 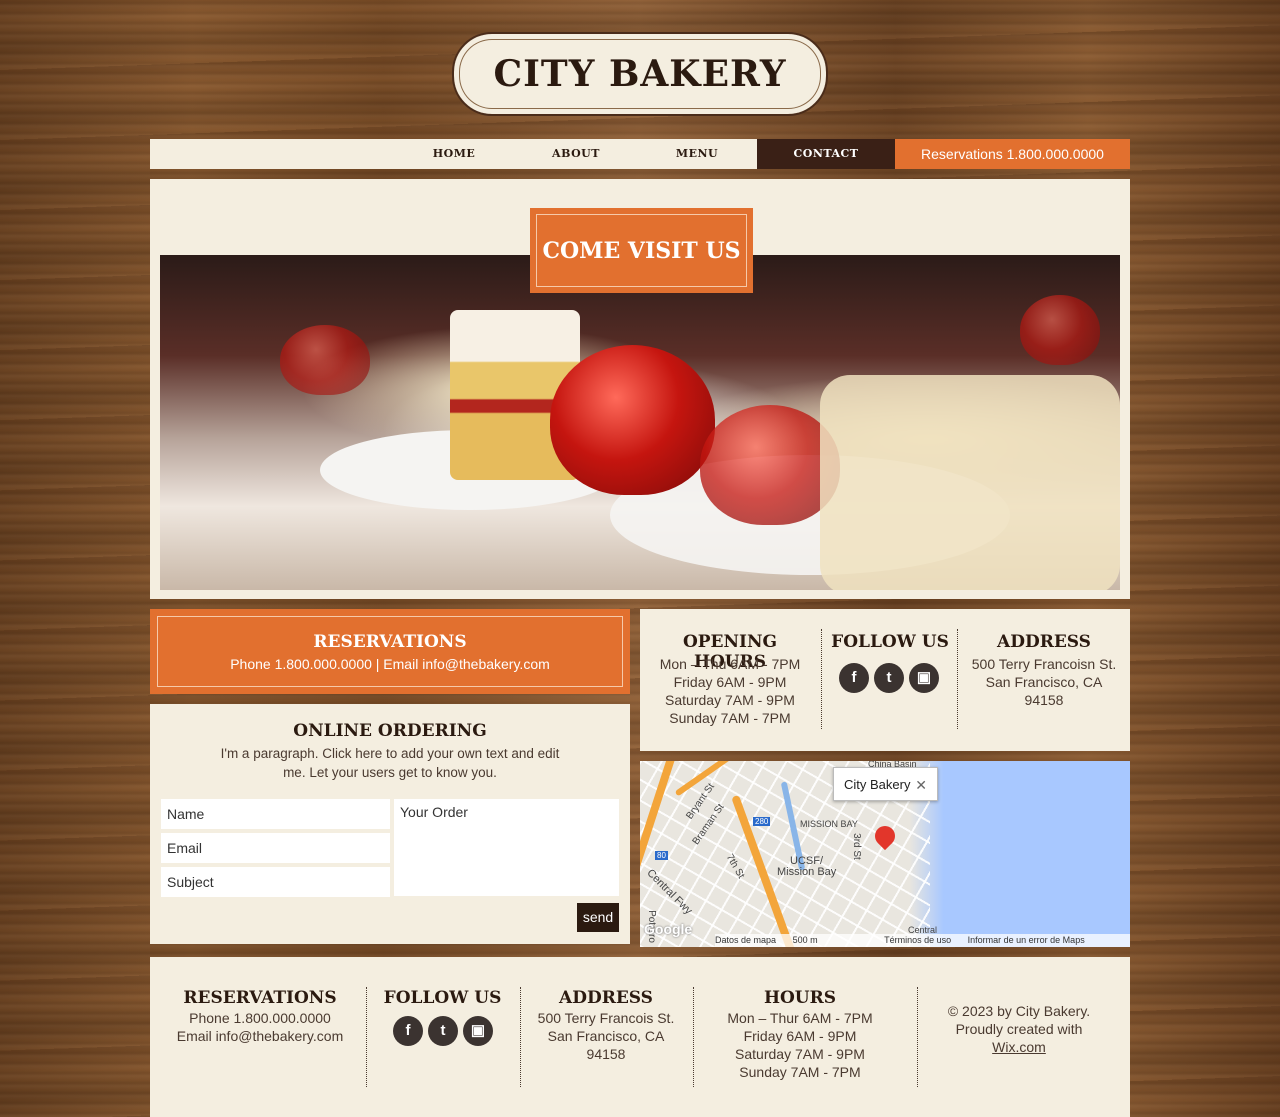 I want to click on address-title: ADDRESS, so click(x=1044, y=642).